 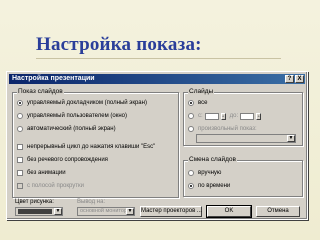 I want to click on show-on-dropdown: основной монитор ▼, so click(x=106, y=211).